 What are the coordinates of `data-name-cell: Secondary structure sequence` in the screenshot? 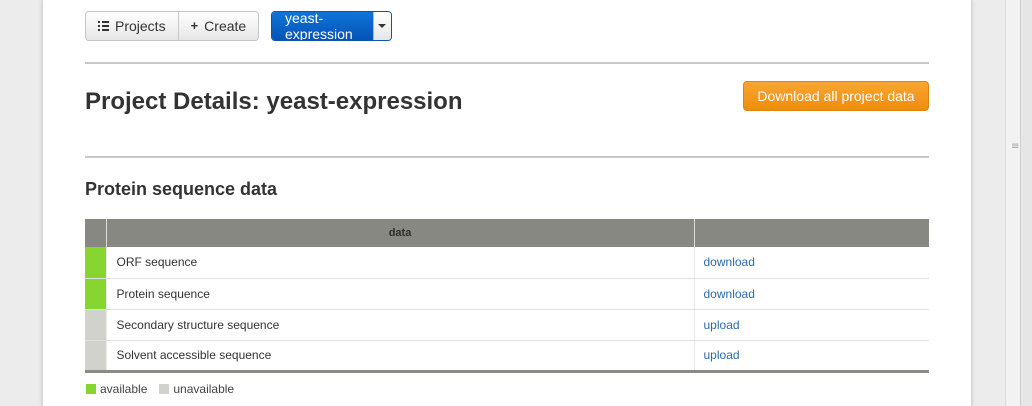 It's located at (400, 325).